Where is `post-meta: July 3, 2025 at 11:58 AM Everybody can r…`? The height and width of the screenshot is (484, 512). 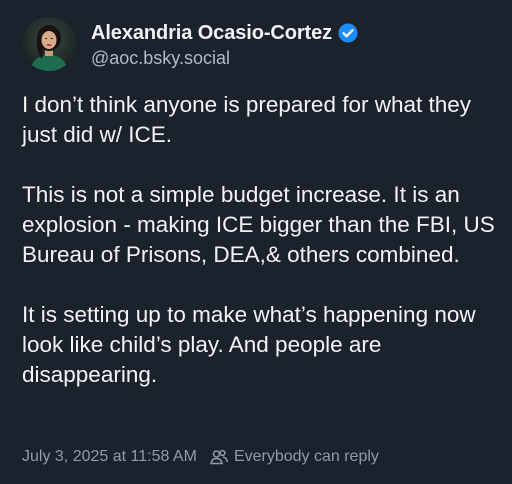 post-meta: July 3, 2025 at 11:58 AM Everybody can r… is located at coordinates (200, 457).